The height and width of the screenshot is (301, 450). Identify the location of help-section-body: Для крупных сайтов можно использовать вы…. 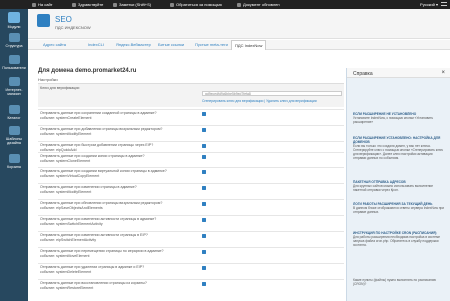
(393, 188).